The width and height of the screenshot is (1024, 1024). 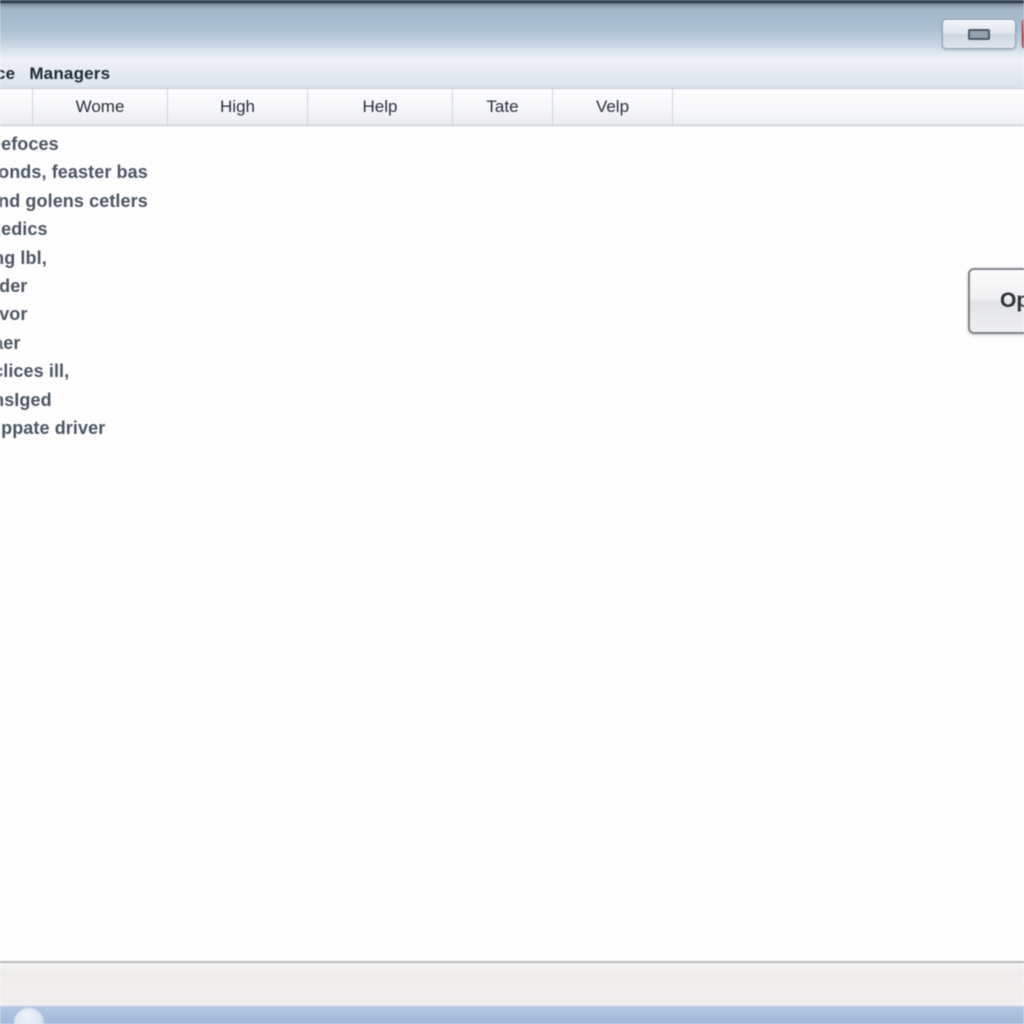 I want to click on list-item: oder, so click(x=14, y=286).